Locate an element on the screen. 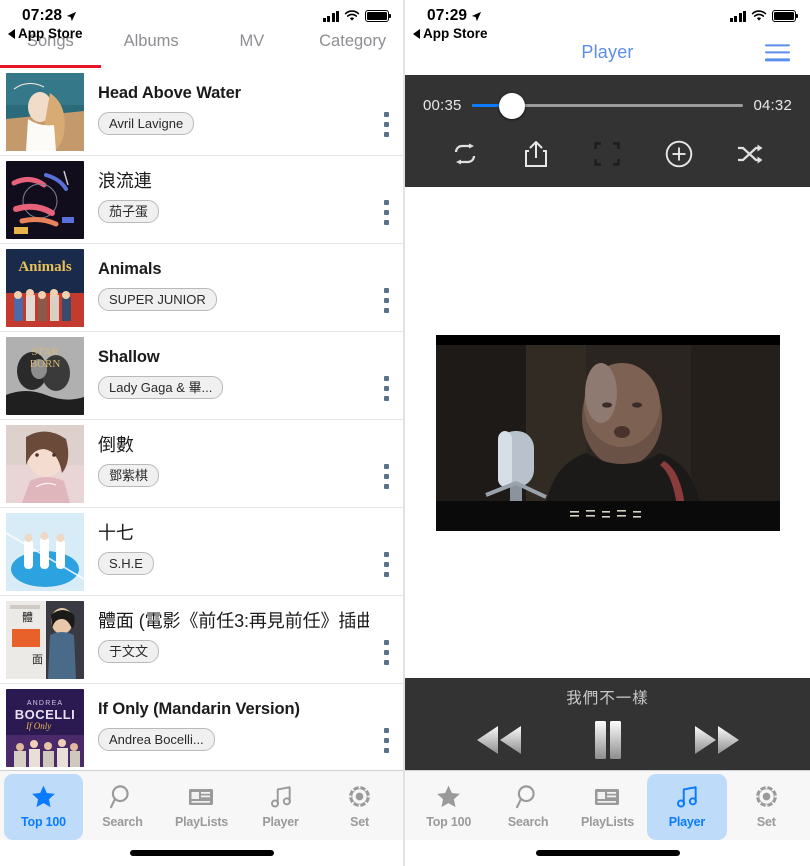 The image size is (810, 866). artist-chip: 鄧紫棋 is located at coordinates (129, 475).